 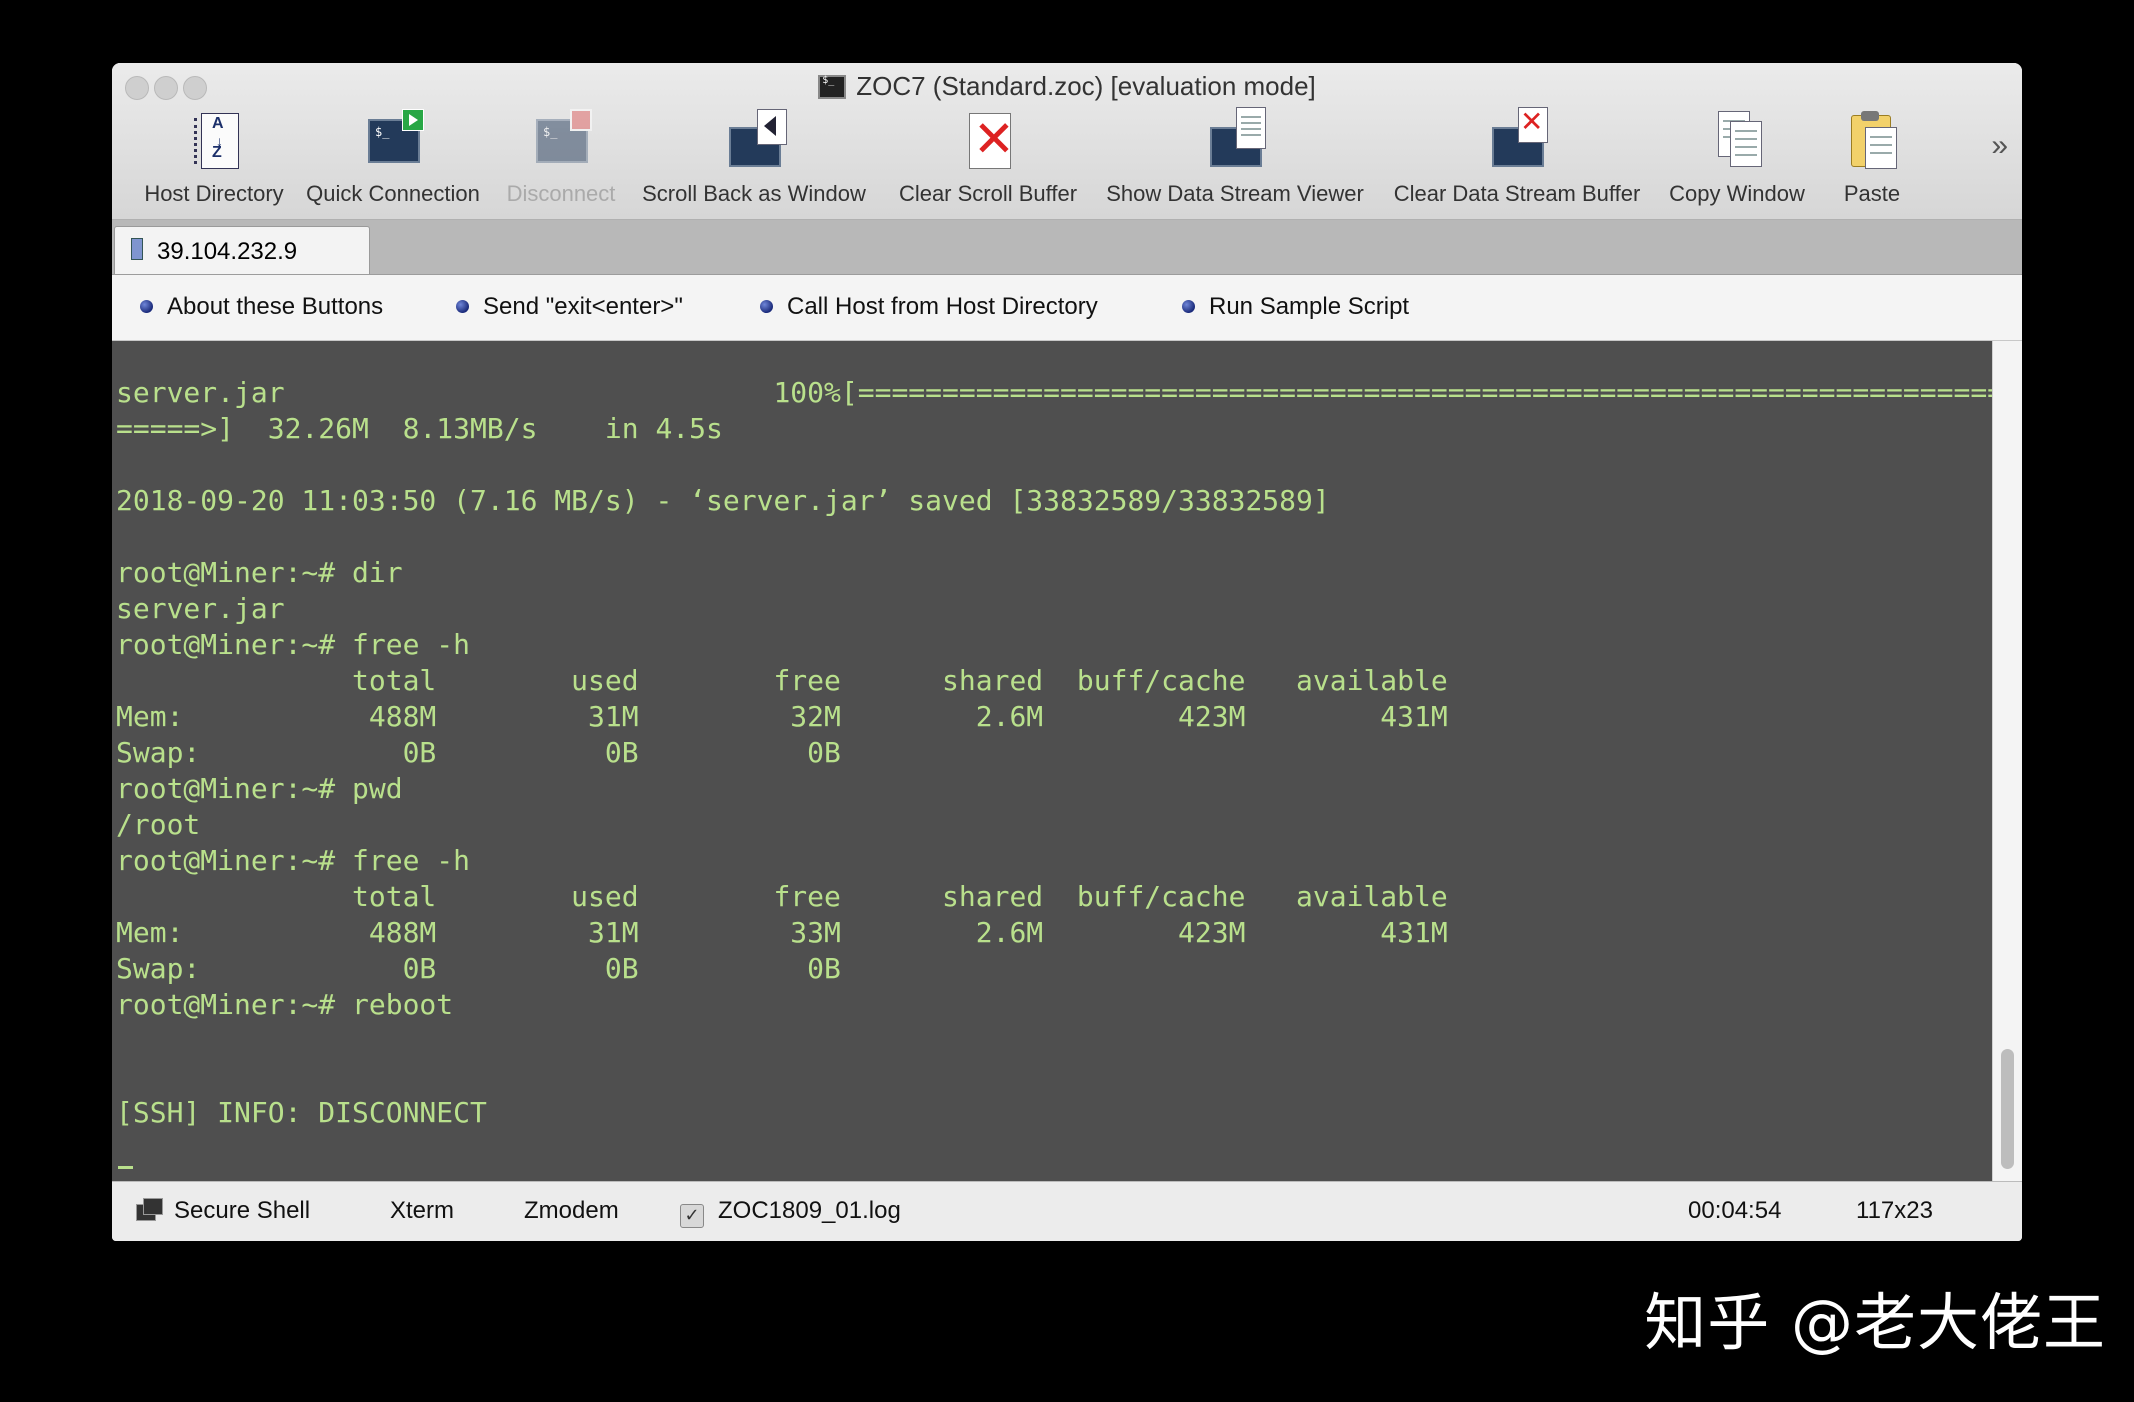 I want to click on show-data-stream-viewer-button: Show Data Stream Viewer, so click(x=1235, y=157).